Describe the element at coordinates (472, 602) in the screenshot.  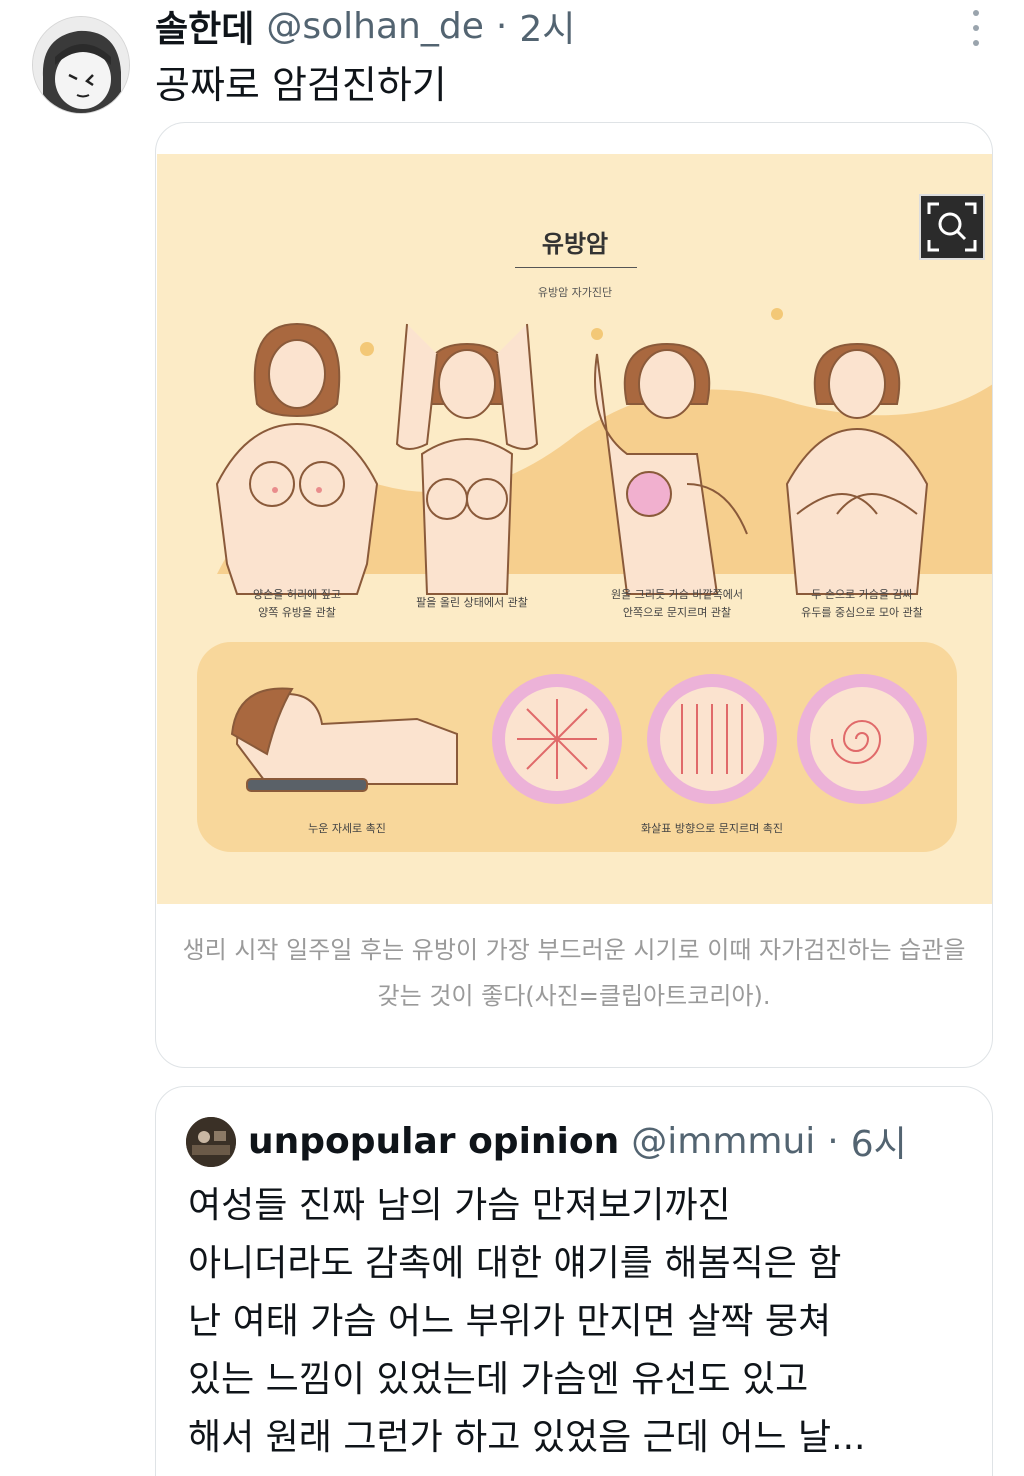
I see `step-2-caption: 팔을 올린 상태에서 관찰` at that location.